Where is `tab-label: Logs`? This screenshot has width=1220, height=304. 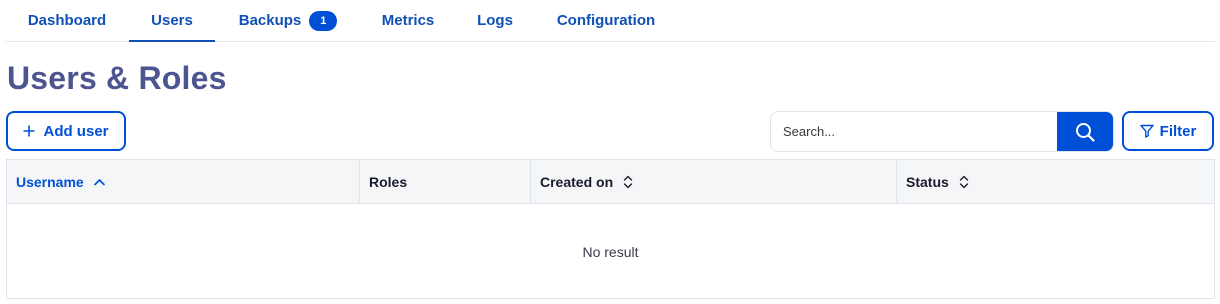
tab-label: Logs is located at coordinates (495, 20).